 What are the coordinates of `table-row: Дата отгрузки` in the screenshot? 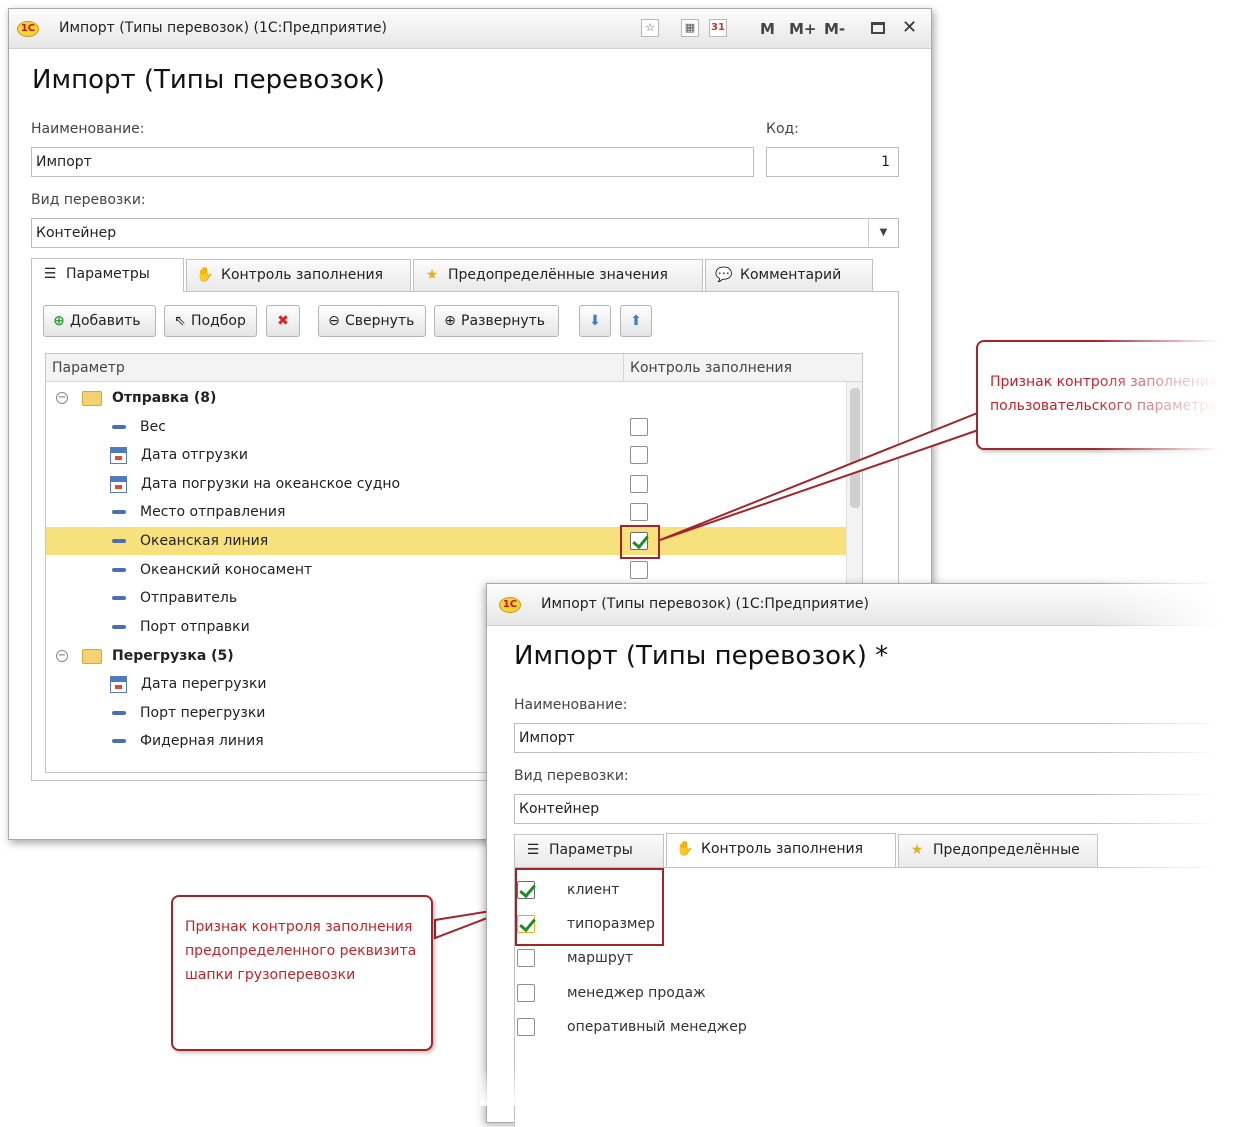 It's located at (454, 455).